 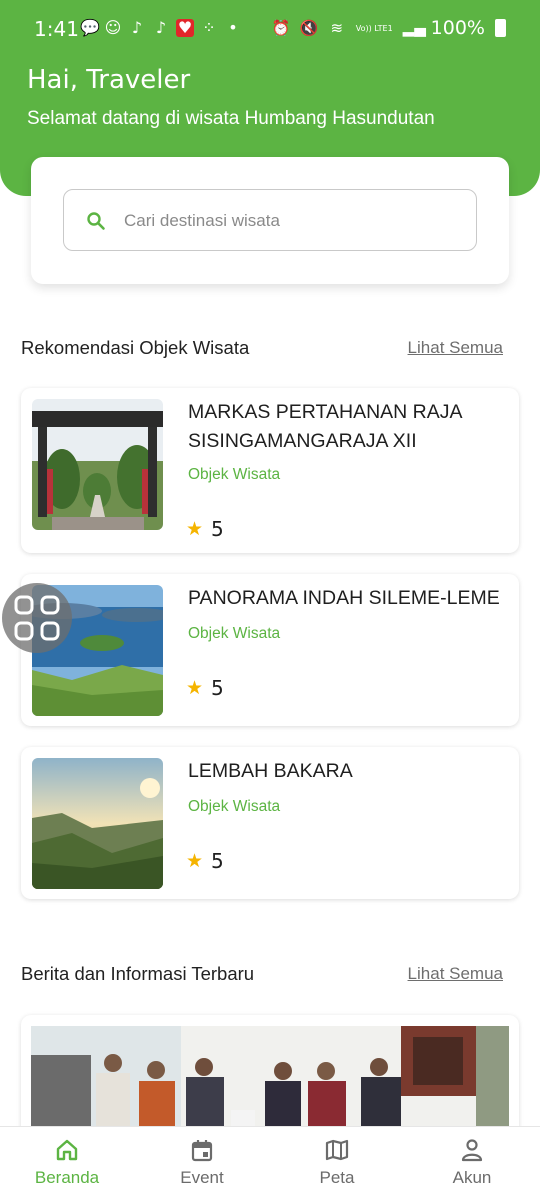 I want to click on chat-bubble-icon: 💬, so click(x=90, y=27).